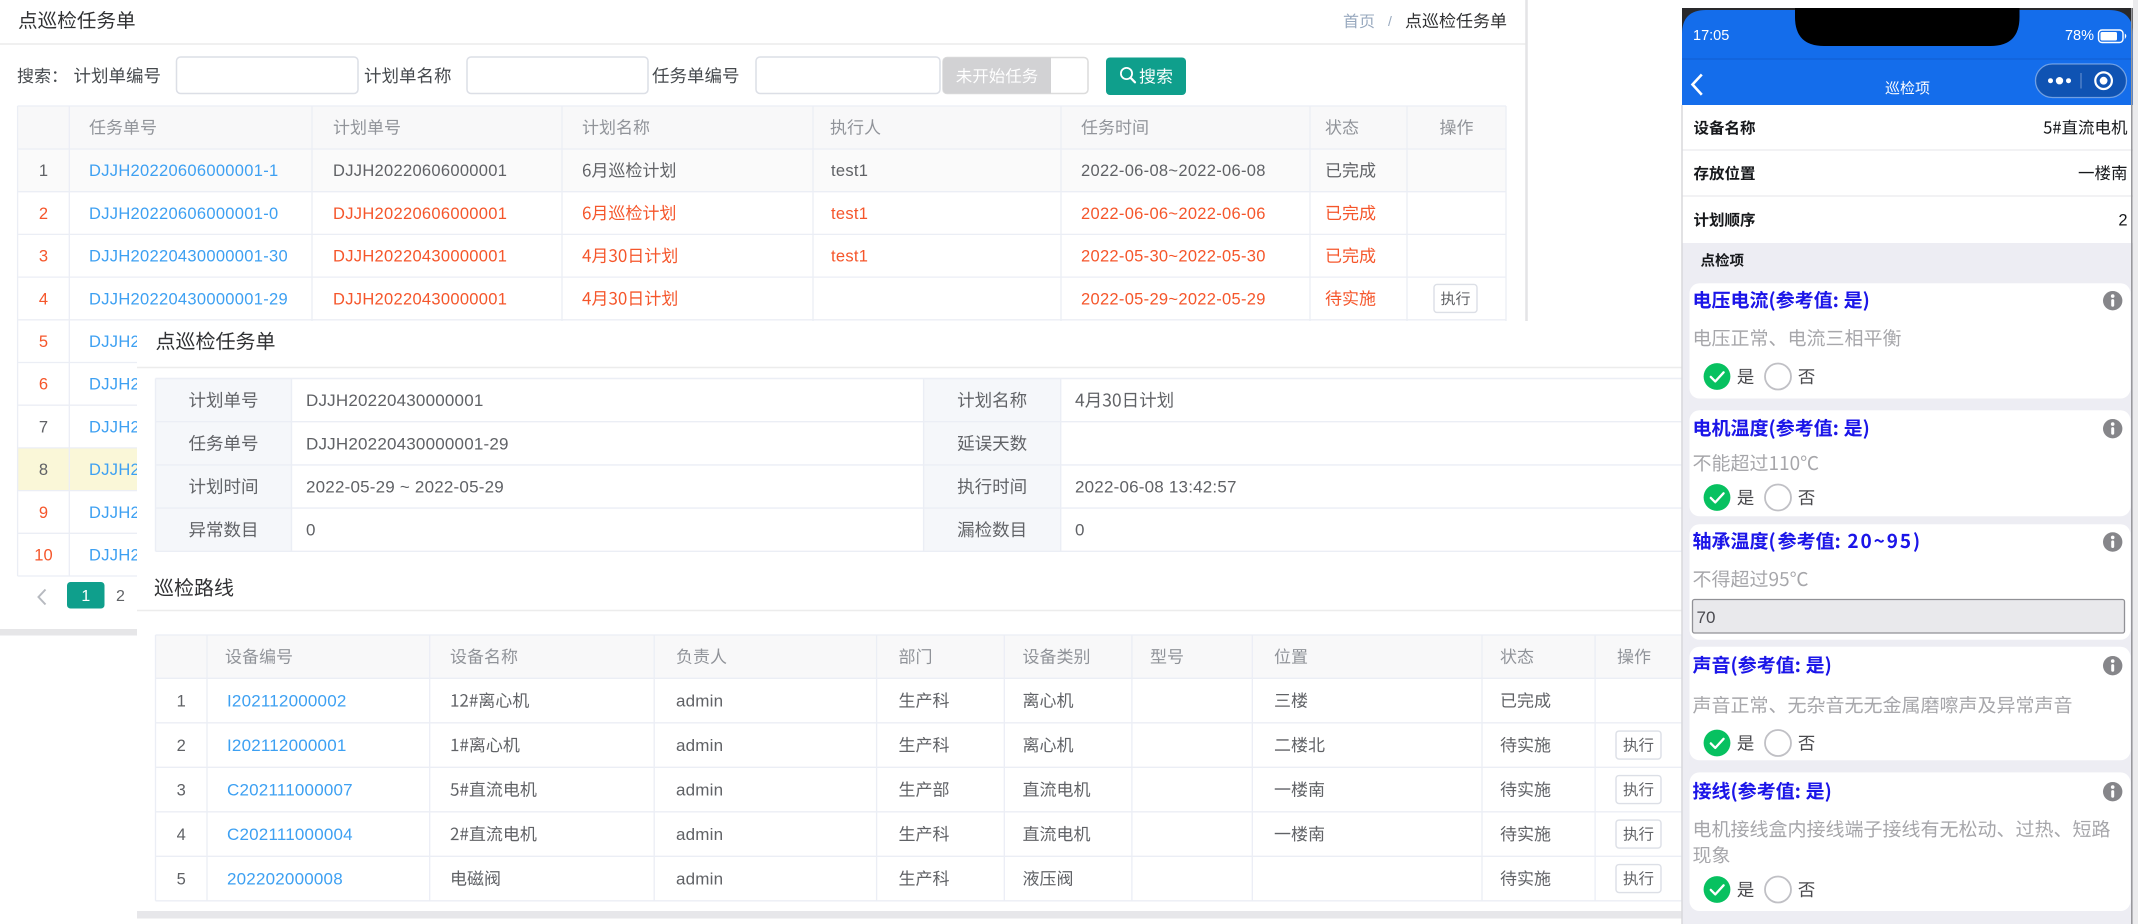  Describe the element at coordinates (183, 214) in the screenshot. I see `svg-text: DJJH20220606000001-0` at that location.